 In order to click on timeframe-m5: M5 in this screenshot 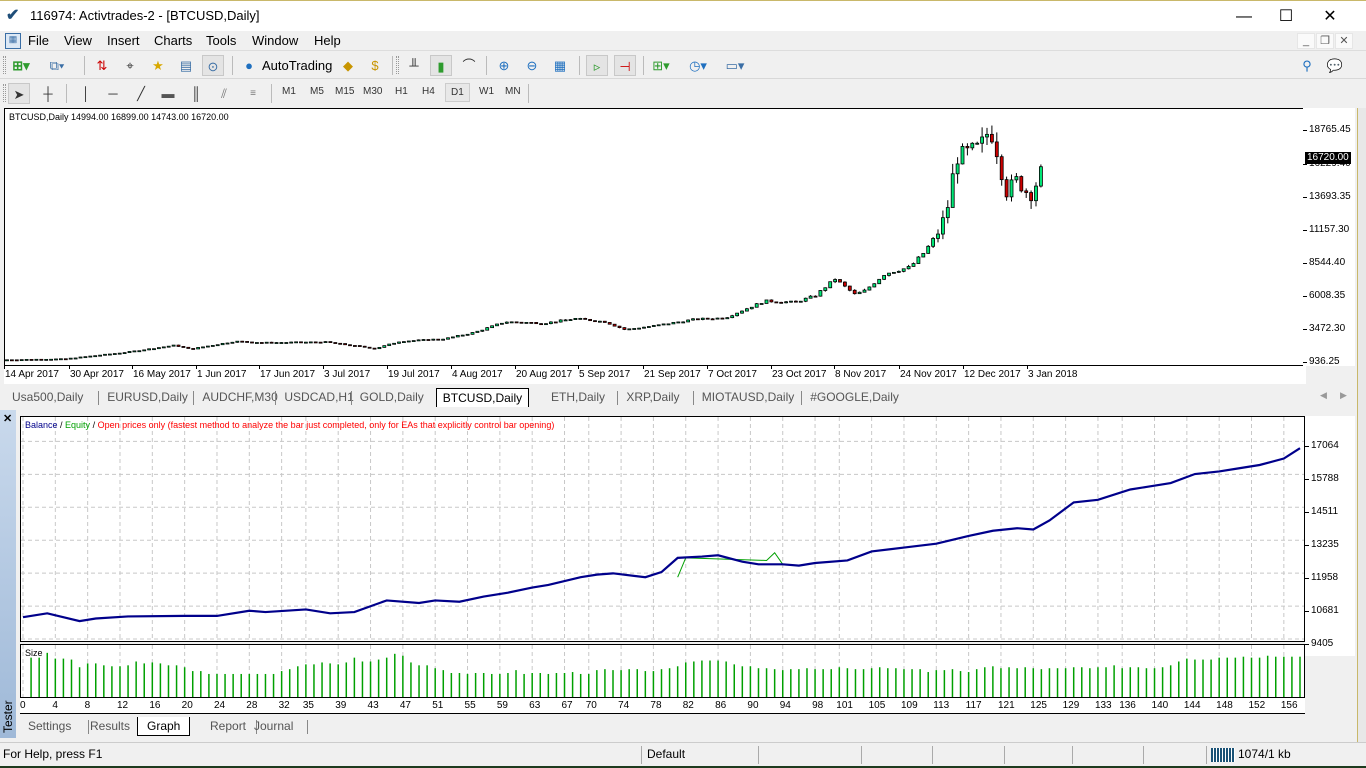, I will do `click(317, 91)`.